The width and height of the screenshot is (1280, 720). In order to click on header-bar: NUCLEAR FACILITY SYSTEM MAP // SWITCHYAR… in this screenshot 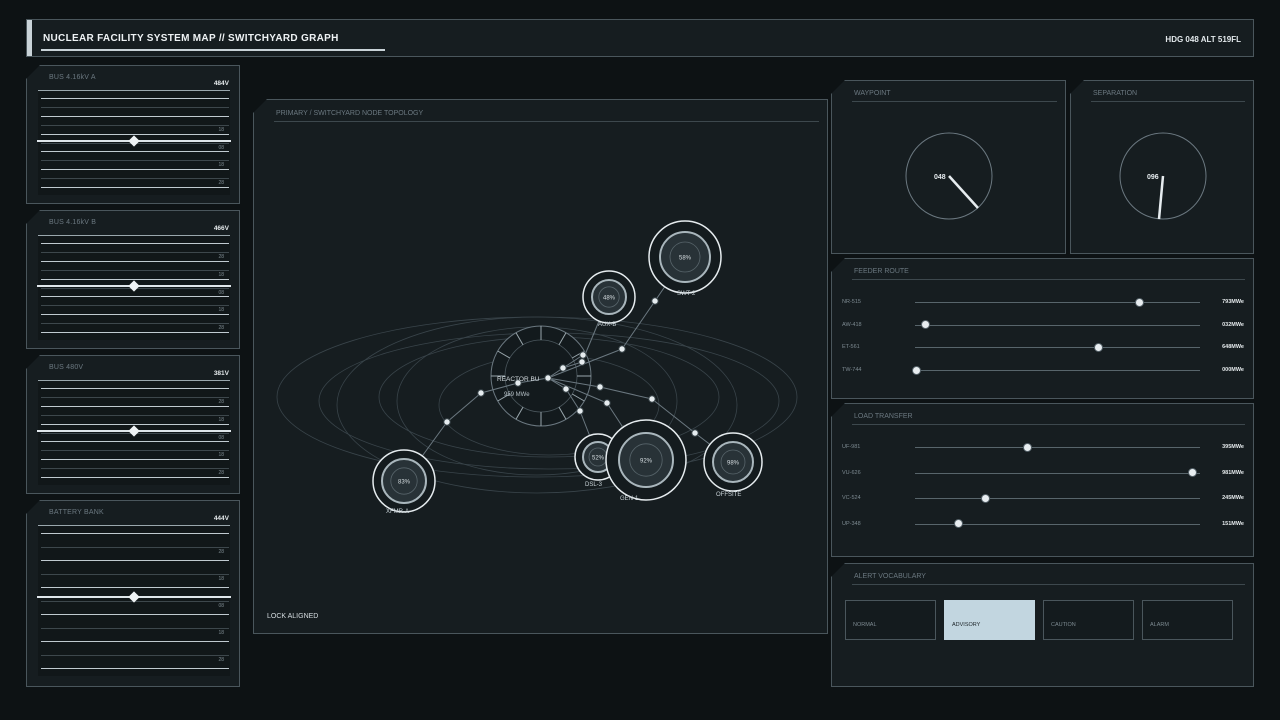, I will do `click(640, 38)`.